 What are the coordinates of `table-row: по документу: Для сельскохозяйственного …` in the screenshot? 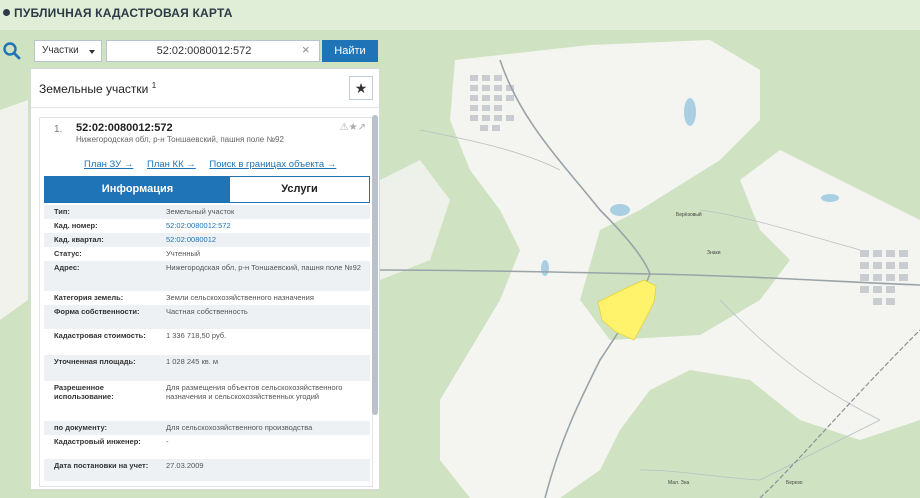 It's located at (207, 428).